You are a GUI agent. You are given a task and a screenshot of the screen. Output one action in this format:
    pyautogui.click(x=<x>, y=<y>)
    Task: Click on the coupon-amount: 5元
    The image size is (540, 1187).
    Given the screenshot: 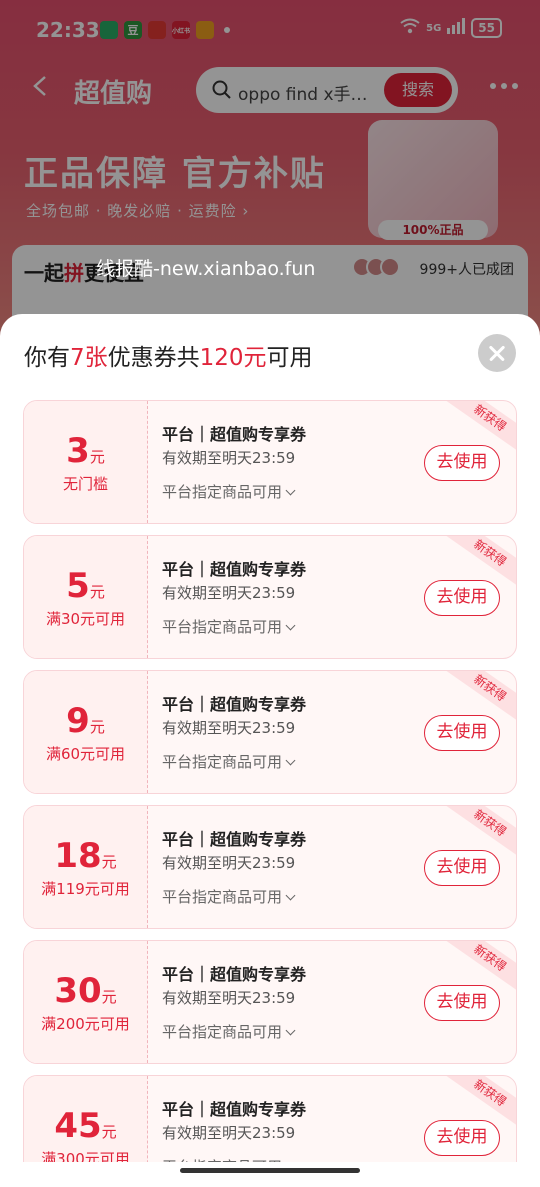 What is the action you would take?
    pyautogui.click(x=85, y=586)
    